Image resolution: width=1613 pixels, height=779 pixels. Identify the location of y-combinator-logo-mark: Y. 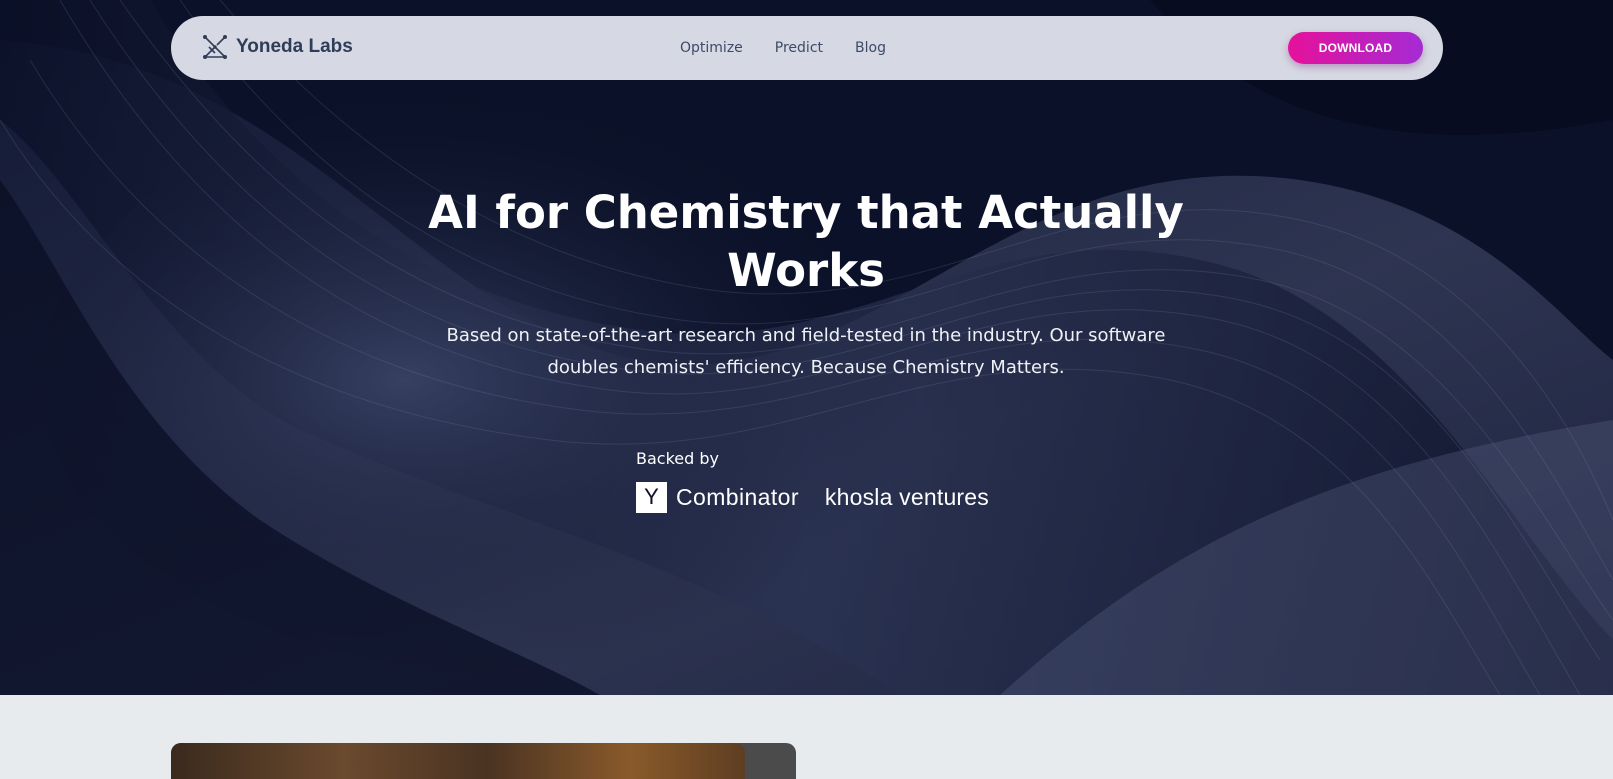
(651, 497).